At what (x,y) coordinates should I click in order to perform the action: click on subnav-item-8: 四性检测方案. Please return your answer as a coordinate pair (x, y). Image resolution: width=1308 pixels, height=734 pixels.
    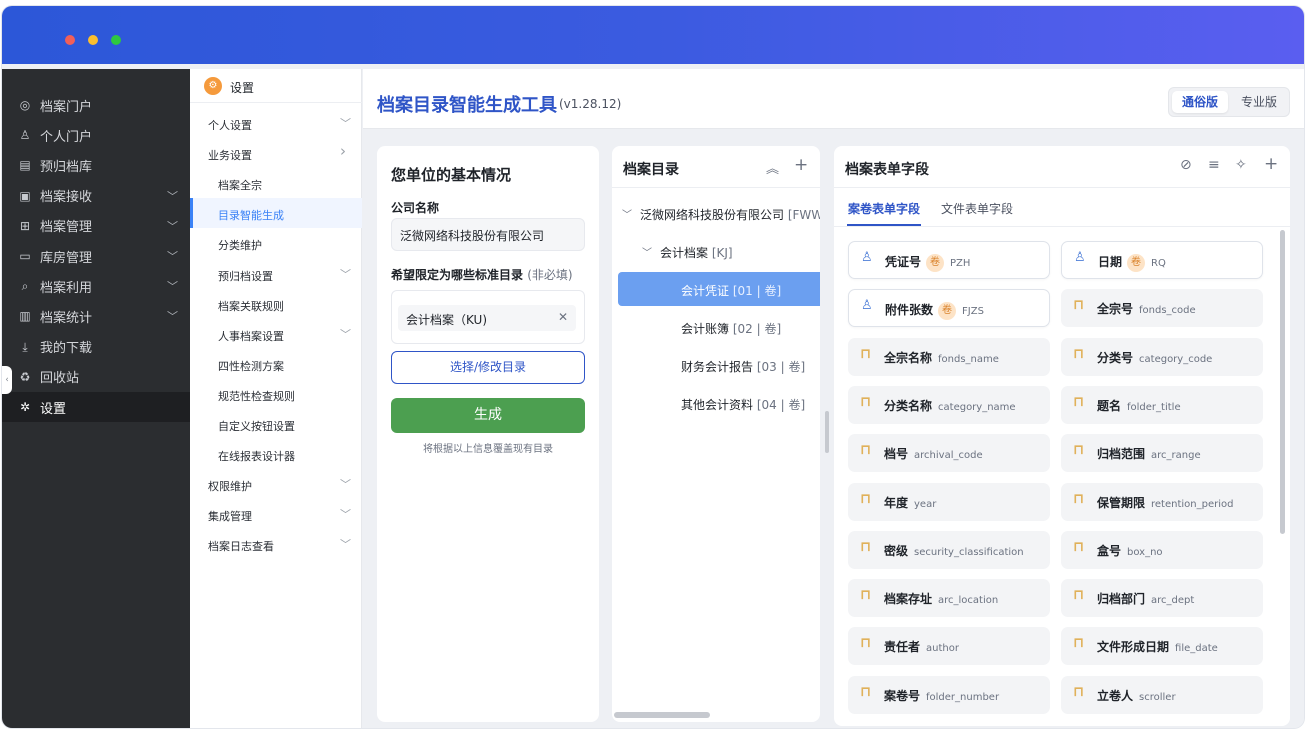
    Looking at the image, I should click on (276, 364).